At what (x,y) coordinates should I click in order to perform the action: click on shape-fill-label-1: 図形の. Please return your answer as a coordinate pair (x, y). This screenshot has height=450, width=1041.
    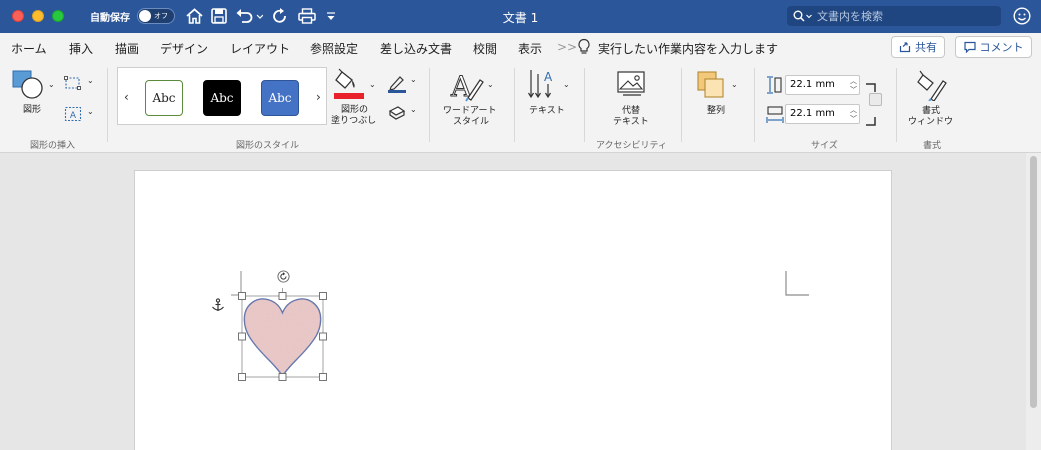
    Looking at the image, I should click on (355, 110).